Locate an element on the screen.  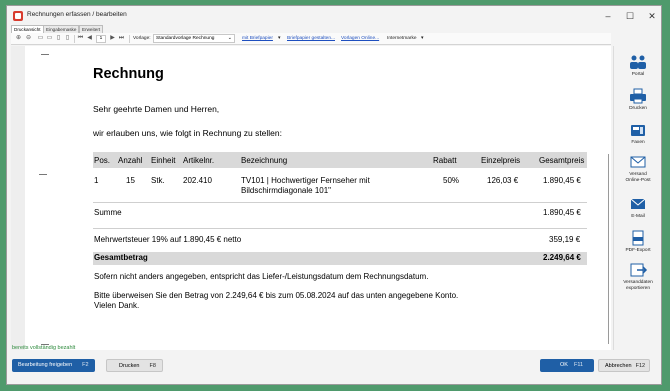
row-pos: 1 is located at coordinates (96, 180).